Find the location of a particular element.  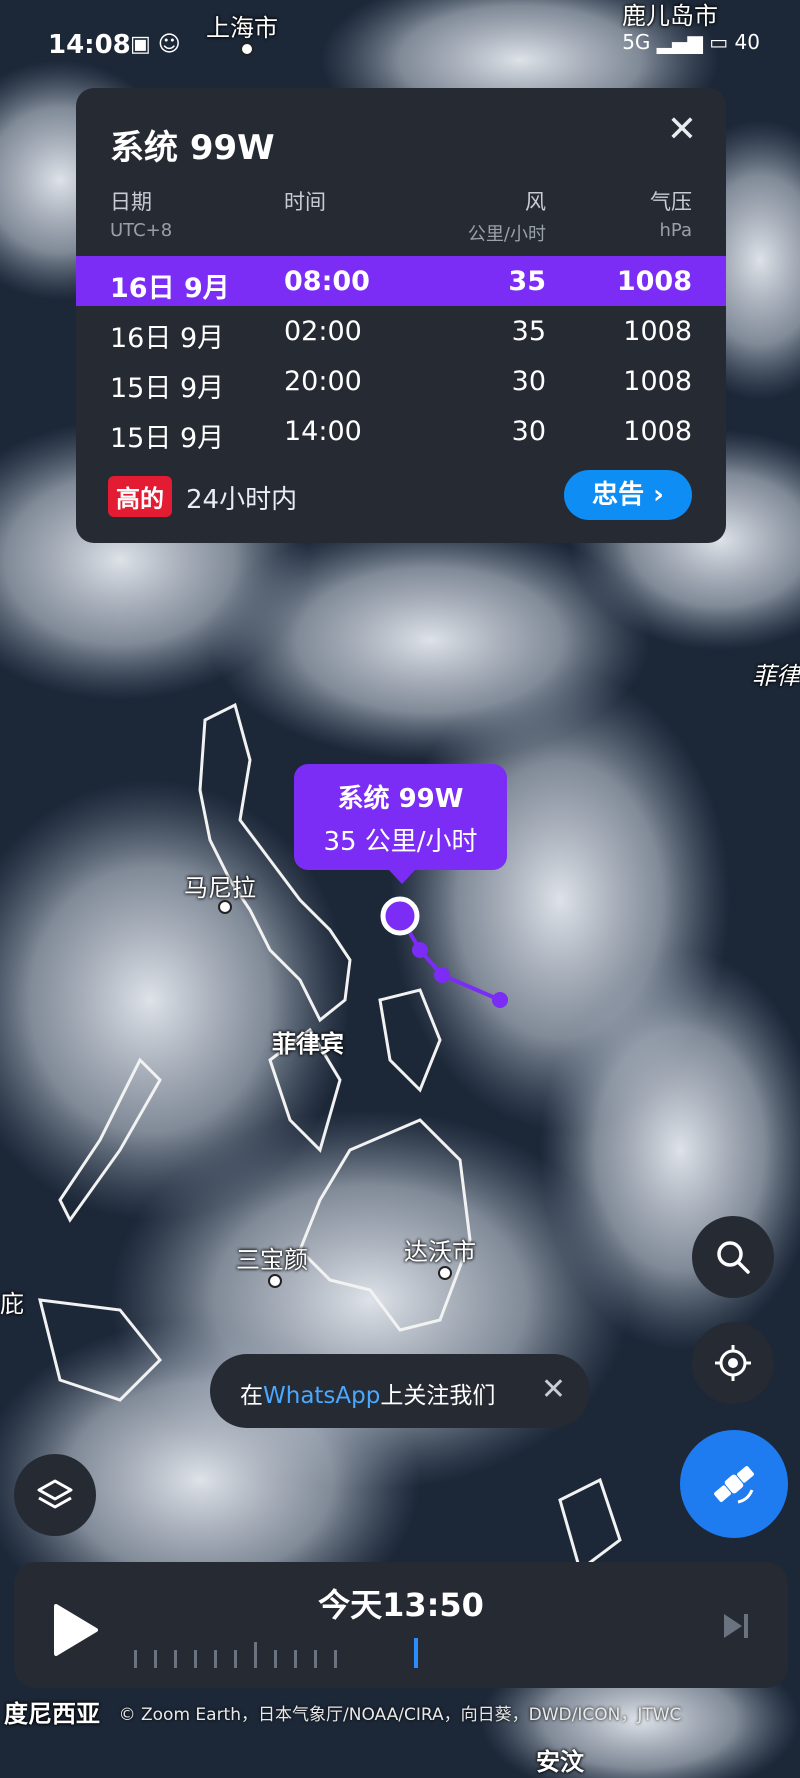

table-row: 15日 9月 20:00 30 1008 is located at coordinates (401, 381).